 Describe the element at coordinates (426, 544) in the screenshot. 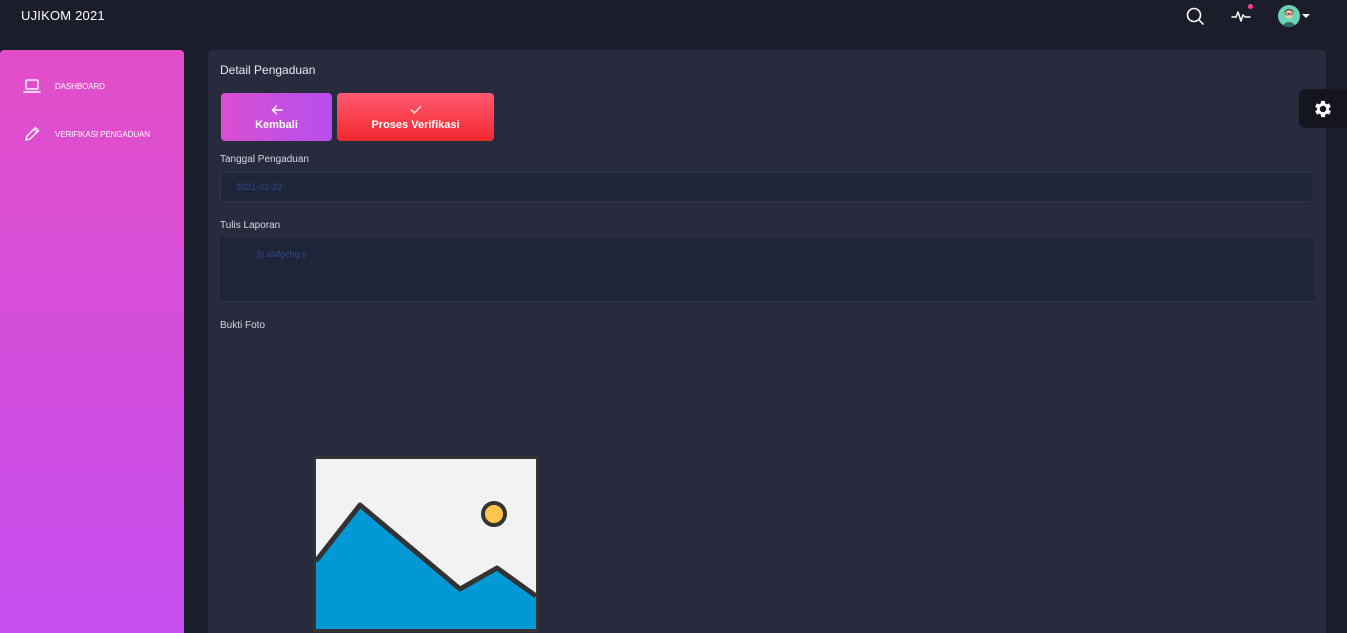

I see `image-placeholder-icon` at that location.